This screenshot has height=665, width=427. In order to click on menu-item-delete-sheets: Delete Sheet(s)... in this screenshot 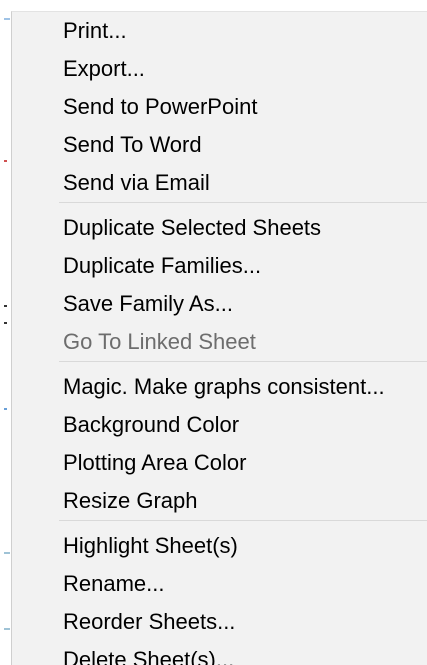, I will do `click(148, 653)`.